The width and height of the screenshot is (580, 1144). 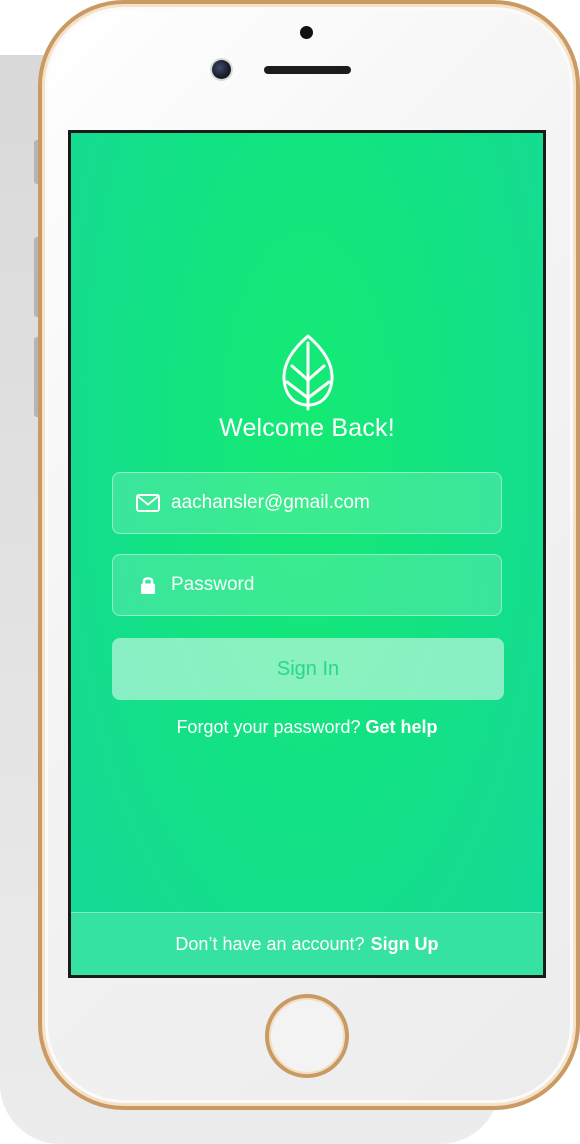 I want to click on get-help-link: Get help, so click(x=402, y=727).